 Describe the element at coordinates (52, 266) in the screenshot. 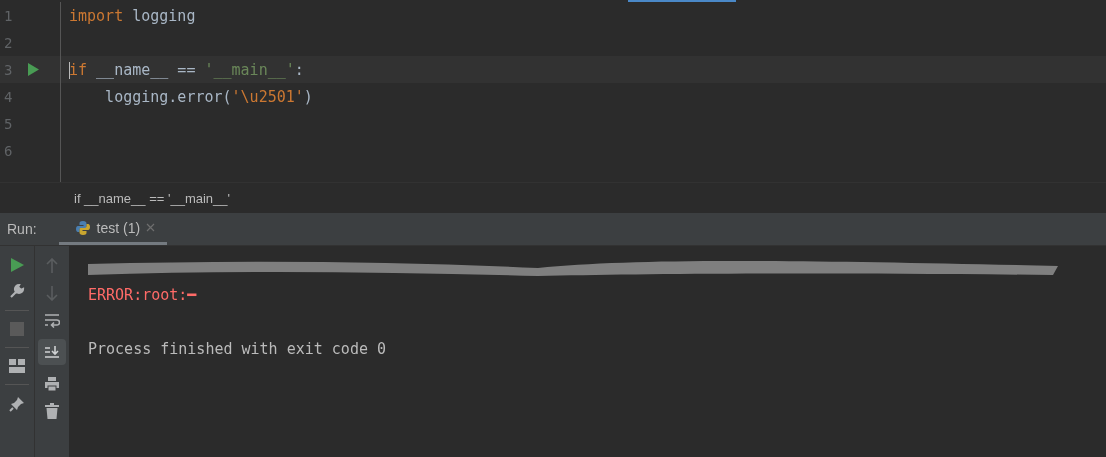

I see `up-arrow-icon` at that location.